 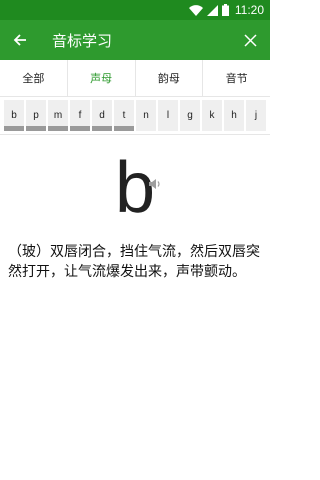 I want to click on letter-button: d, so click(x=102, y=115).